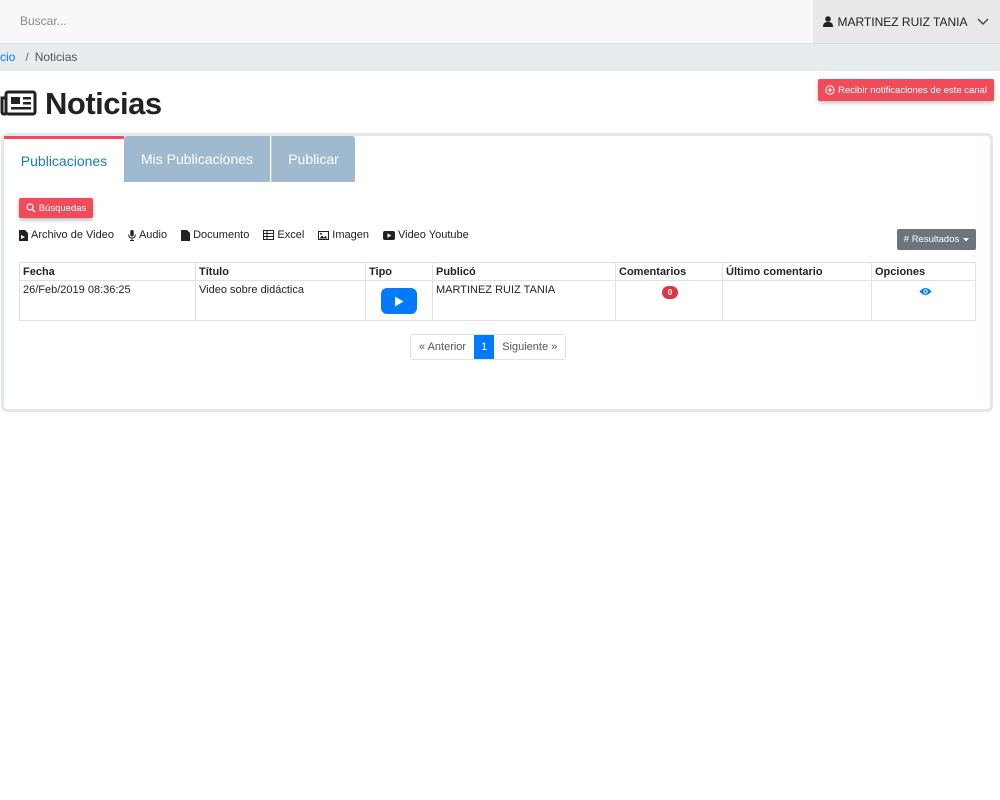 The image size is (1000, 800). I want to click on filter-youtube: Video Youtube, so click(425, 235).